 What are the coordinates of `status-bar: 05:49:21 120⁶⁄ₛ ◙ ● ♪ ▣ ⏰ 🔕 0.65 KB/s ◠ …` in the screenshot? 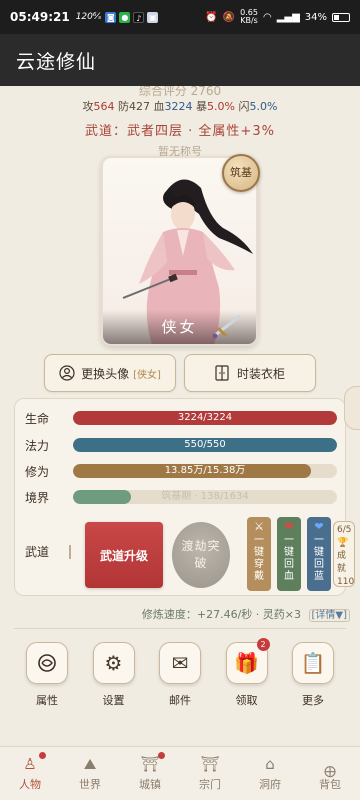 It's located at (180, 17).